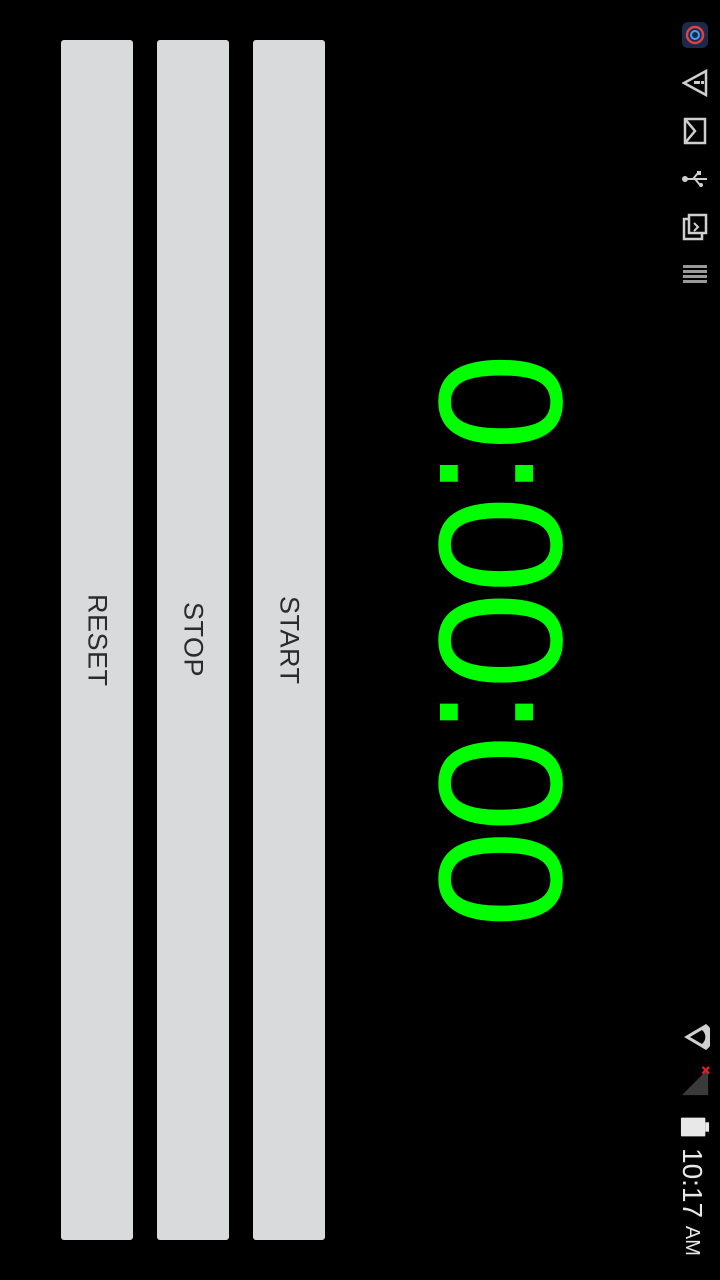 The height and width of the screenshot is (1280, 720). I want to click on stop-button-label: STOP, so click(193, 640).